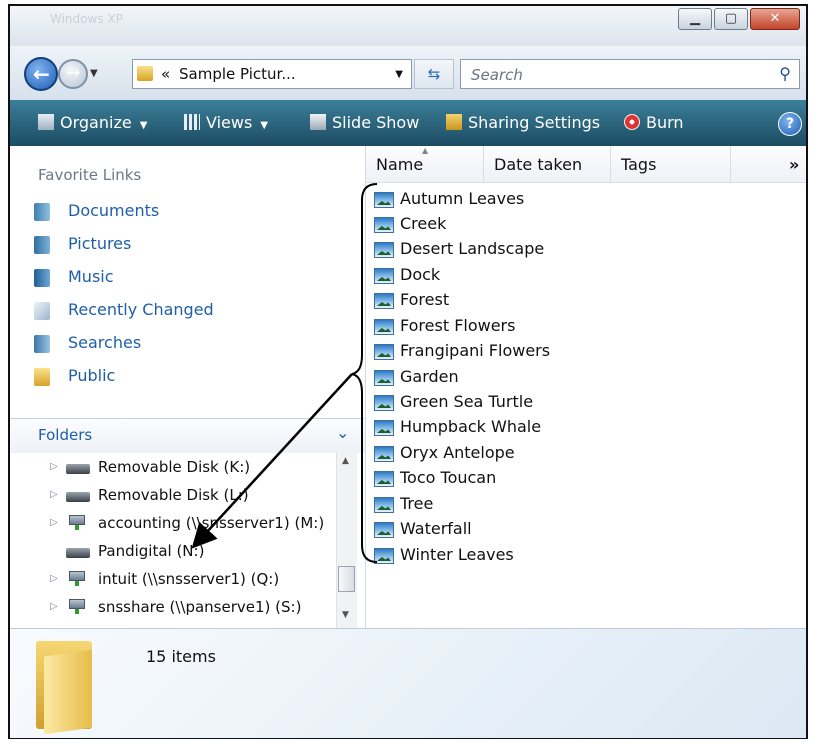 The width and height of the screenshot is (815, 745). I want to click on help-button: ?, so click(790, 124).